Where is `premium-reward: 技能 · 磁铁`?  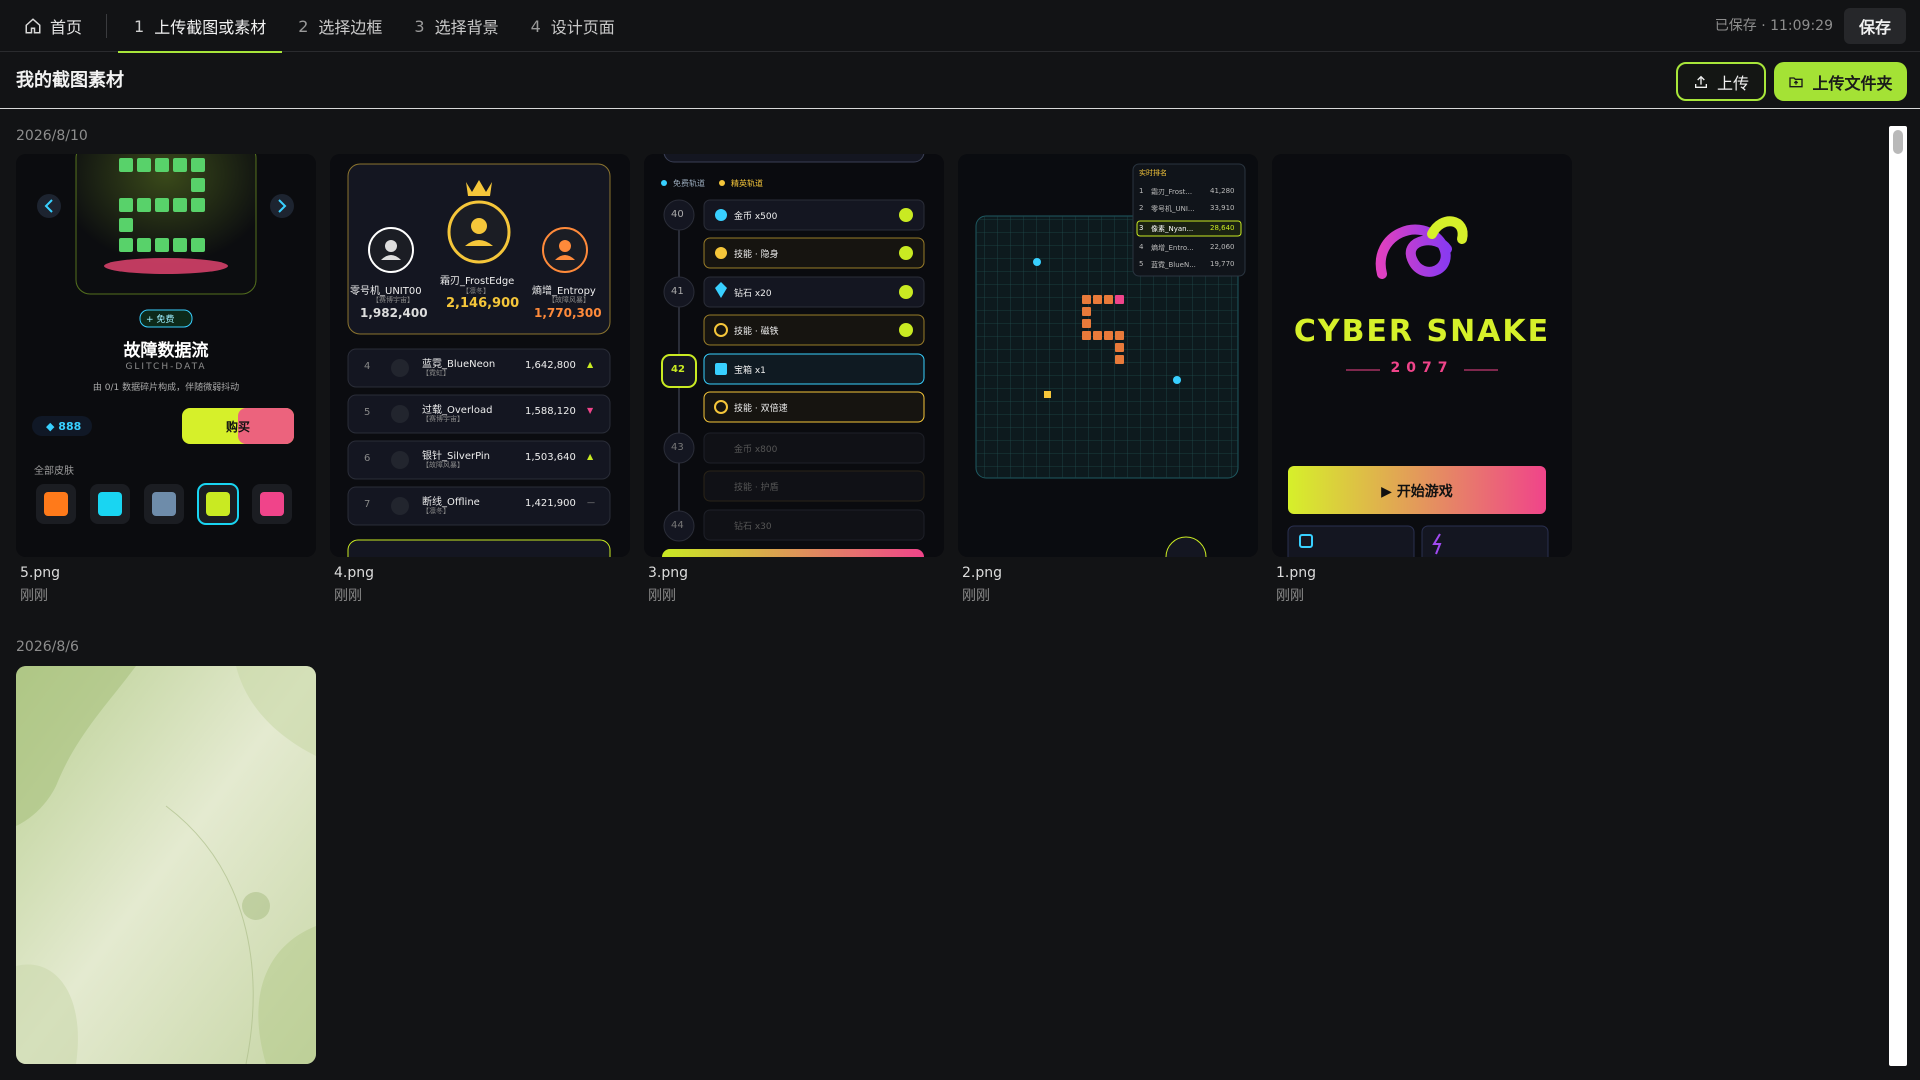
premium-reward: 技能 · 磁铁 is located at coordinates (756, 332).